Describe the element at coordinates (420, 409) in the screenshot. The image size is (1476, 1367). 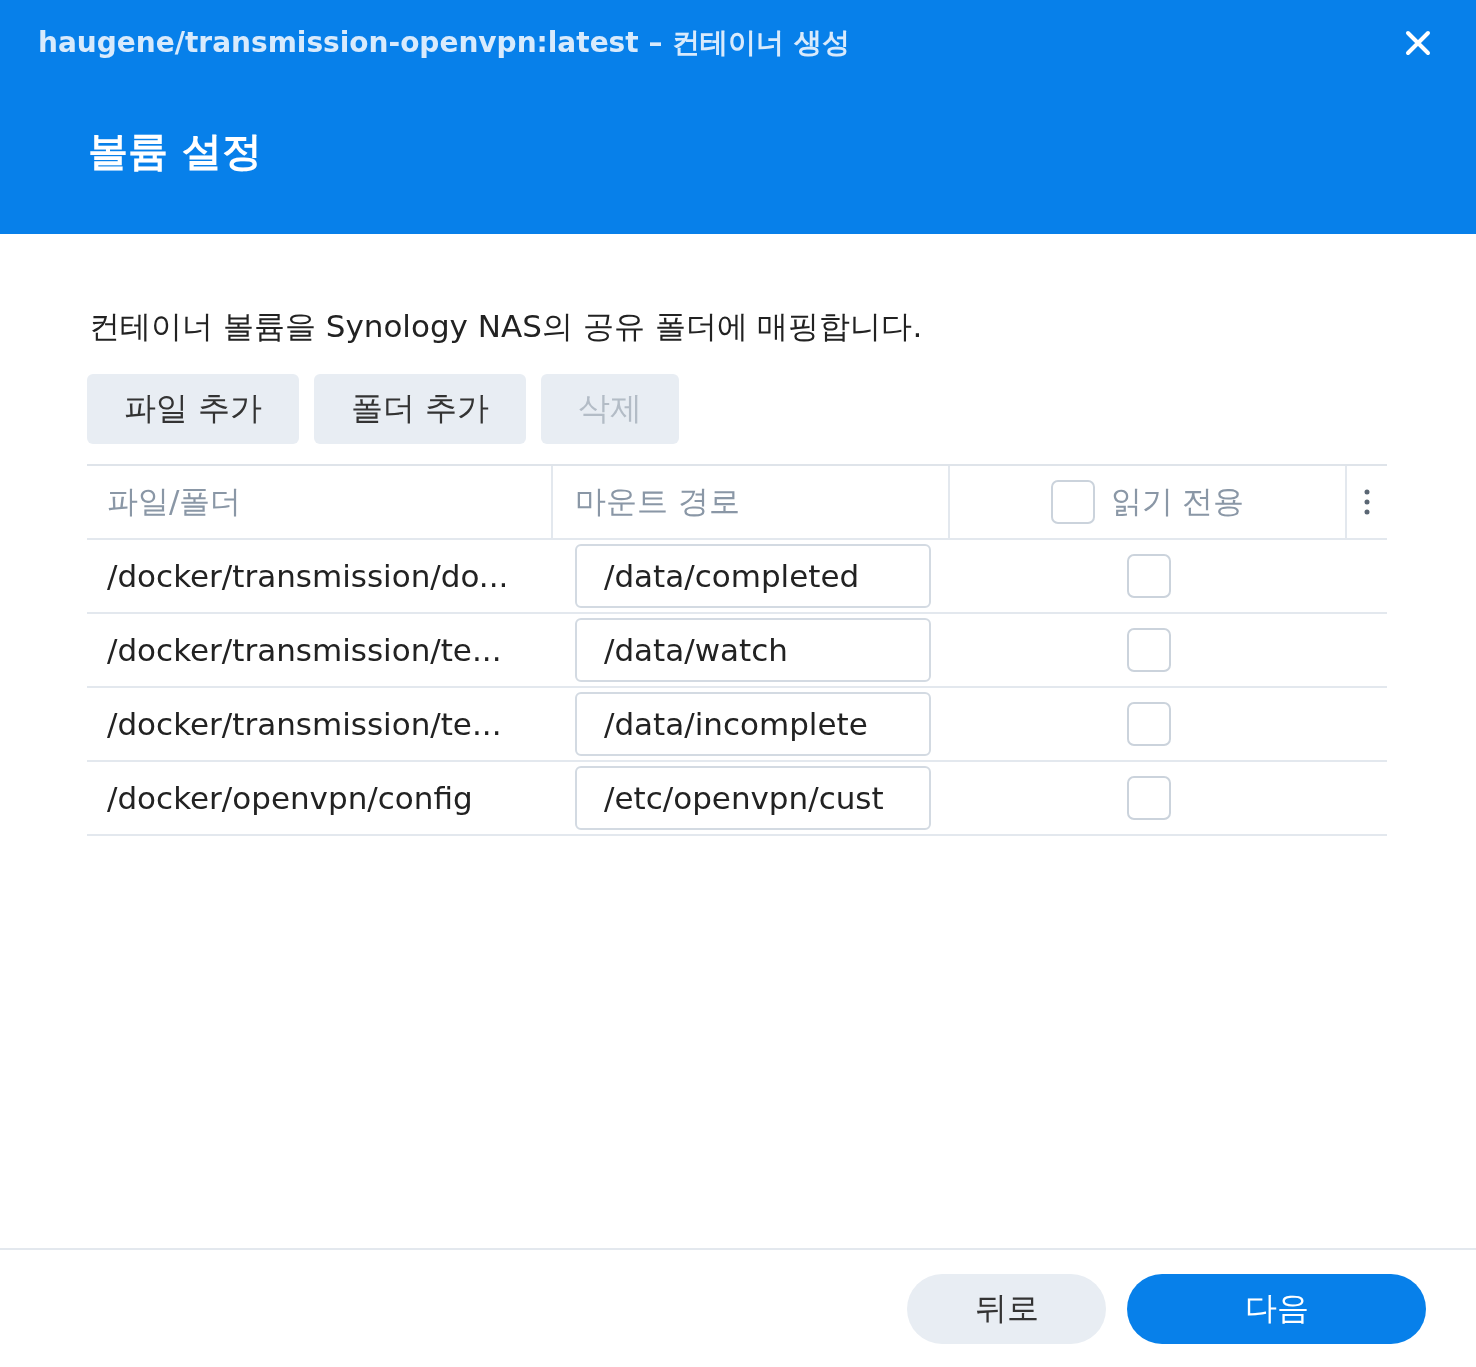
I see `toolbar-button: 폴더 추가` at that location.